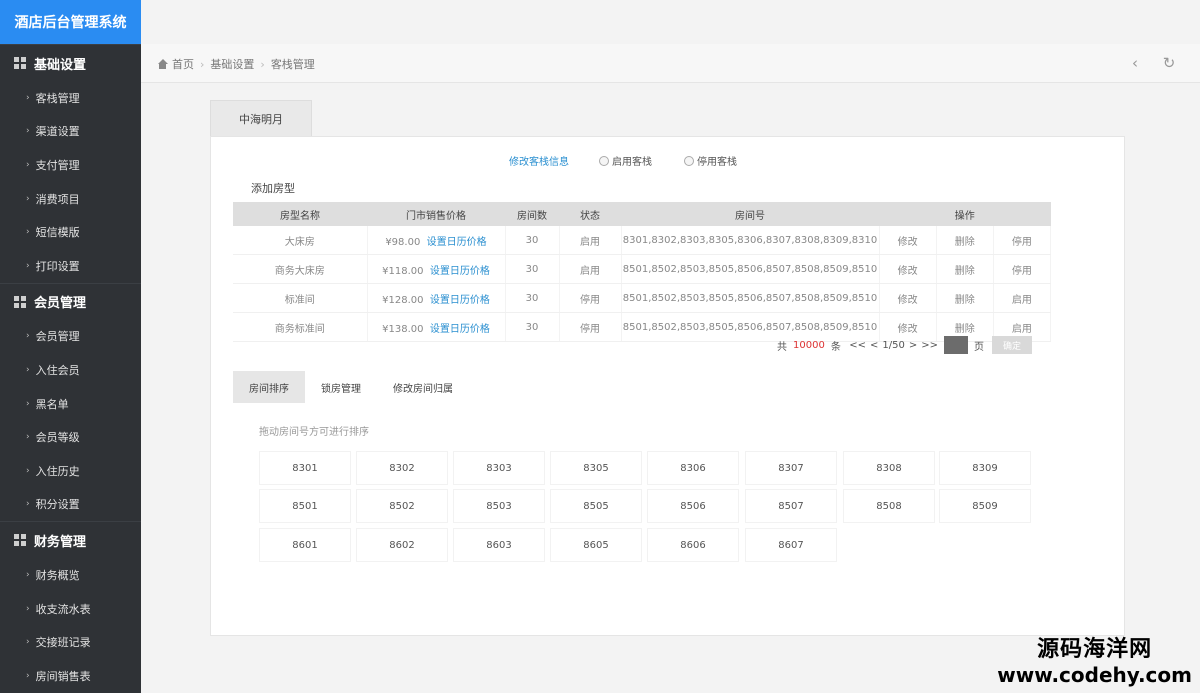 The height and width of the screenshot is (693, 1200). I want to click on sidebar-item-channel-settings: › 渠道设置, so click(70, 132).